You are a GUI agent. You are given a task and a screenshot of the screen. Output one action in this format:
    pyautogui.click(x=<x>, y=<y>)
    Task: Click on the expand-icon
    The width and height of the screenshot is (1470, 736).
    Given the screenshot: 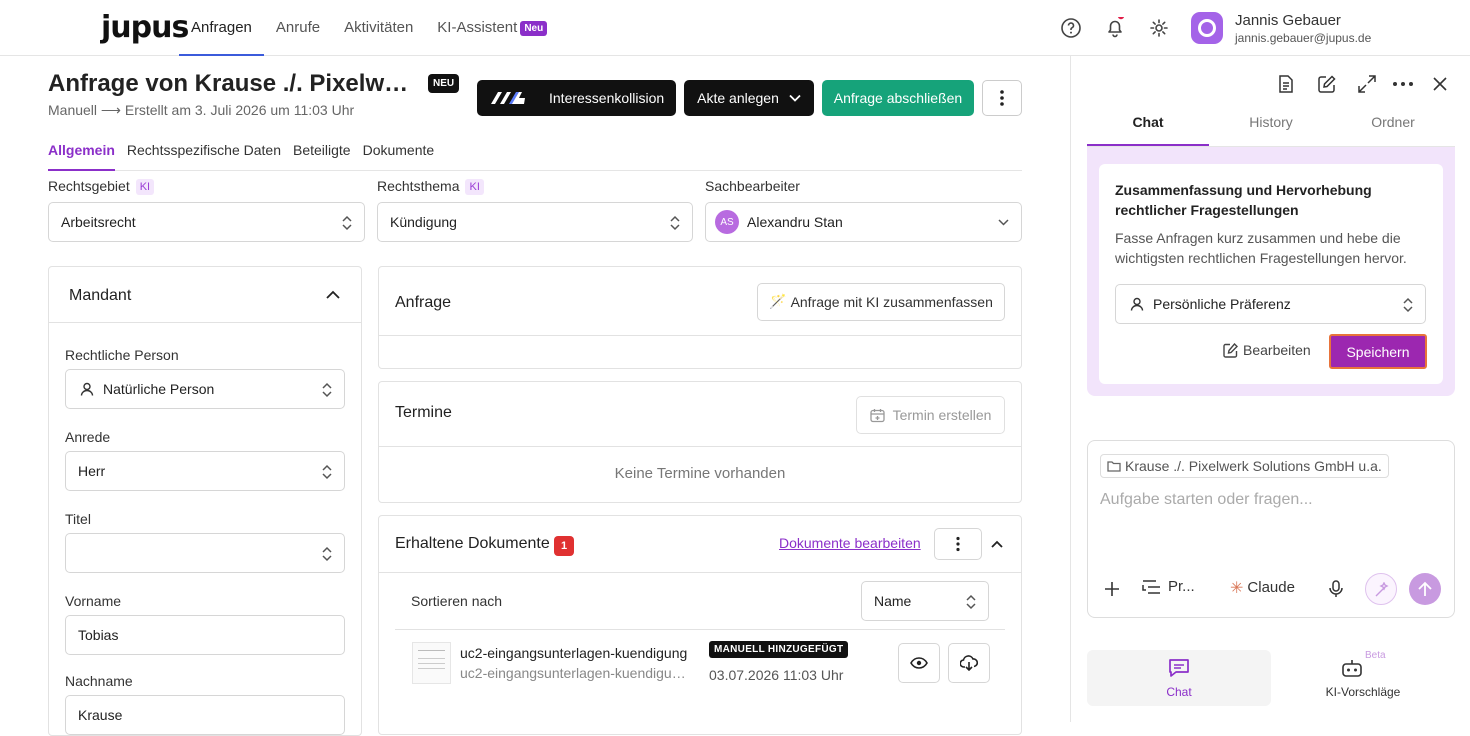 What is the action you would take?
    pyautogui.click(x=1367, y=84)
    